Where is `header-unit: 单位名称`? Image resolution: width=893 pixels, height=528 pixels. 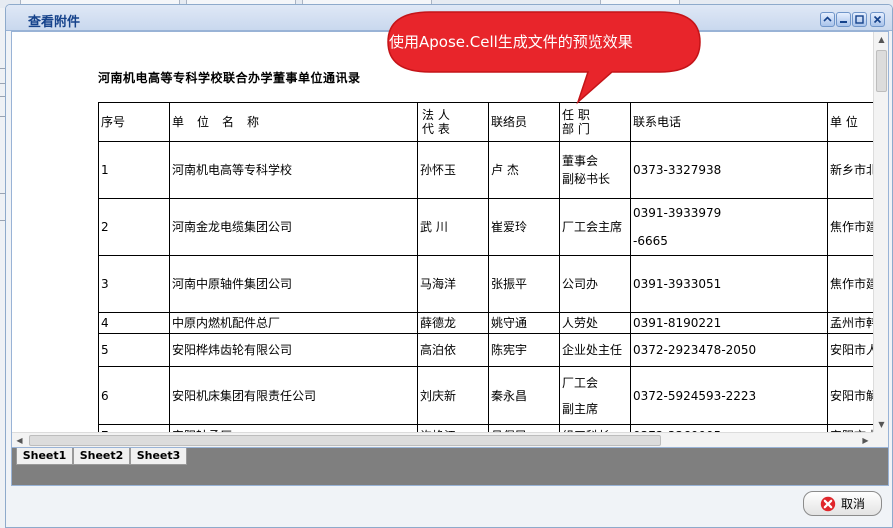 header-unit: 单位名称 is located at coordinates (293, 122).